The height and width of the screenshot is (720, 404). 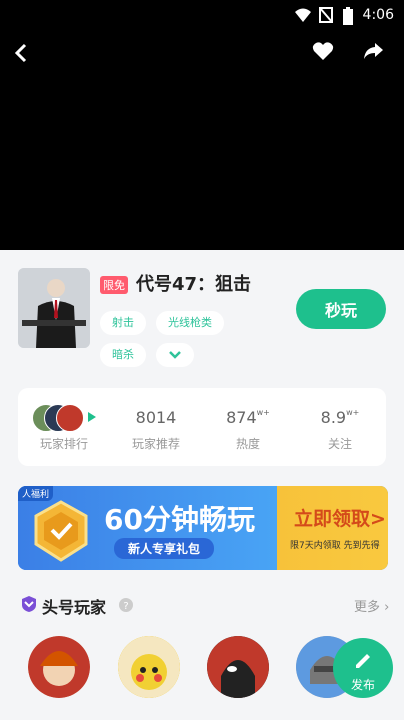 I want to click on rank-avatars, so click(x=67, y=418).